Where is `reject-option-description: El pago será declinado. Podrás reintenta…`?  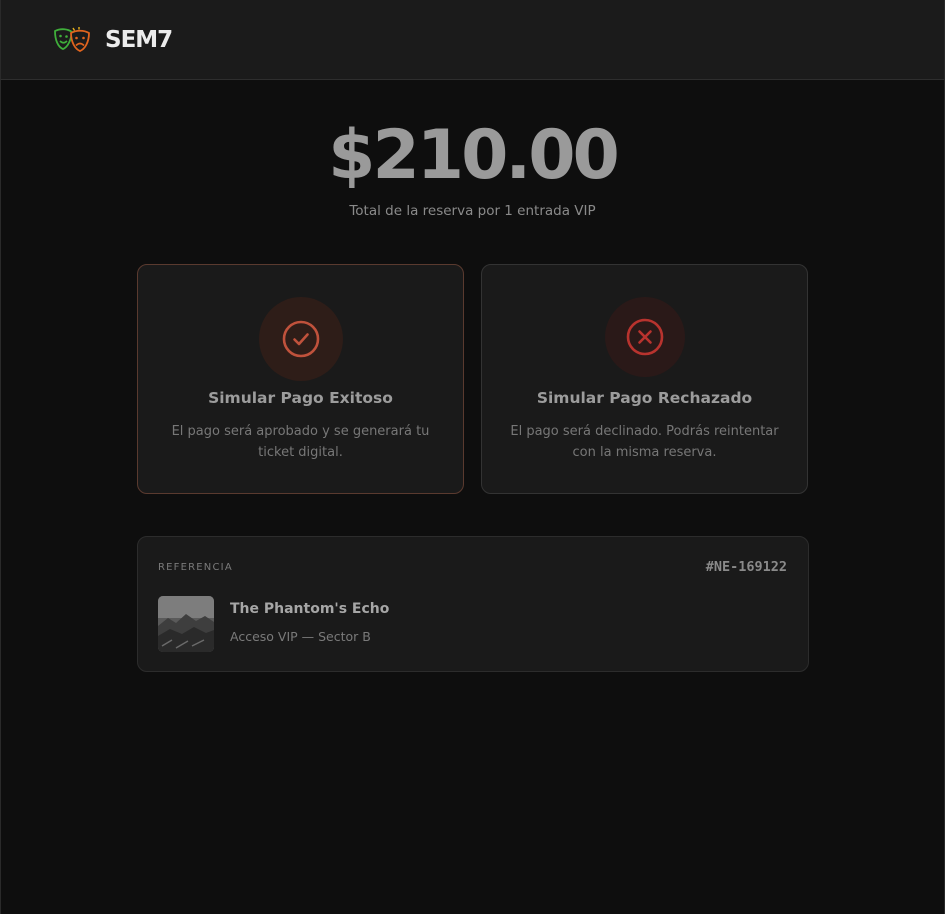 reject-option-description: El pago será declinado. Podrás reintenta… is located at coordinates (644, 442).